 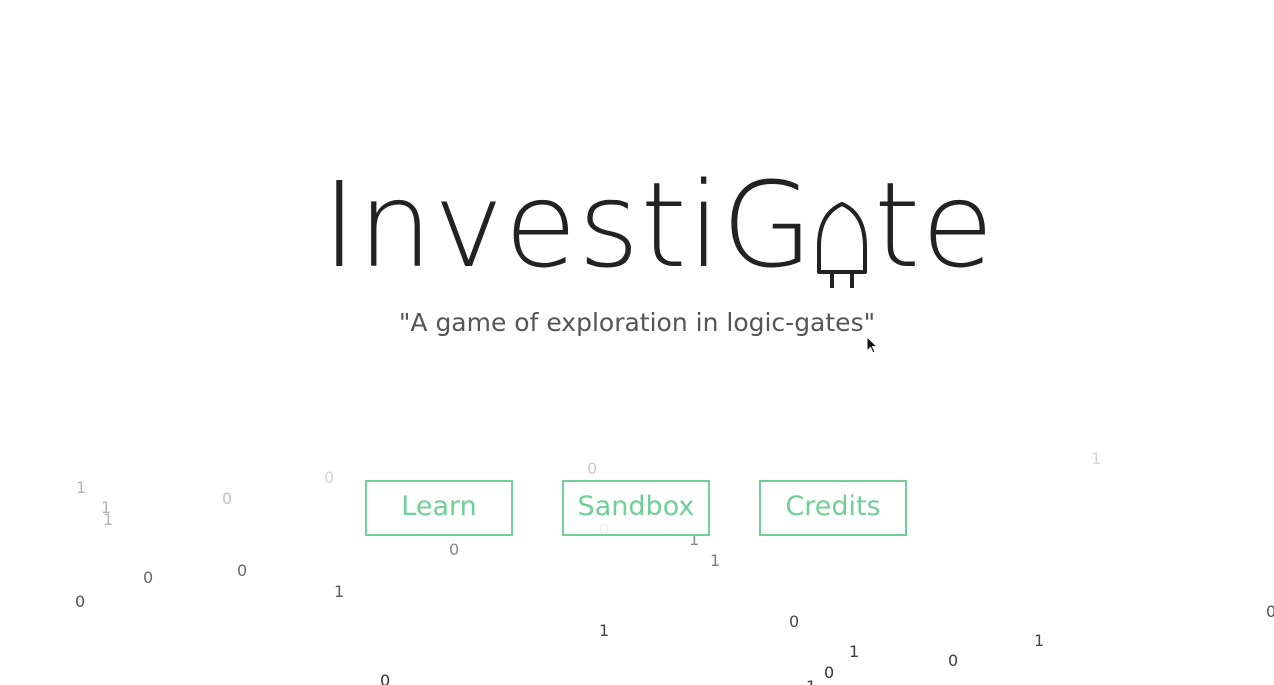 What do you see at coordinates (844, 225) in the screenshot?
I see `logic-gate-icon` at bounding box center [844, 225].